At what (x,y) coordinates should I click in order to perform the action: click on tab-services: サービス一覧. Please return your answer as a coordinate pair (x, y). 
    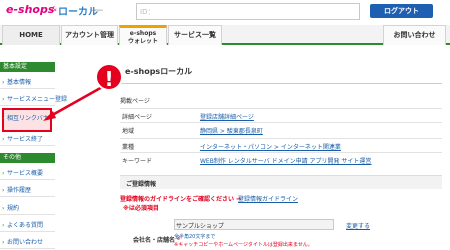
    Looking at the image, I should click on (195, 35).